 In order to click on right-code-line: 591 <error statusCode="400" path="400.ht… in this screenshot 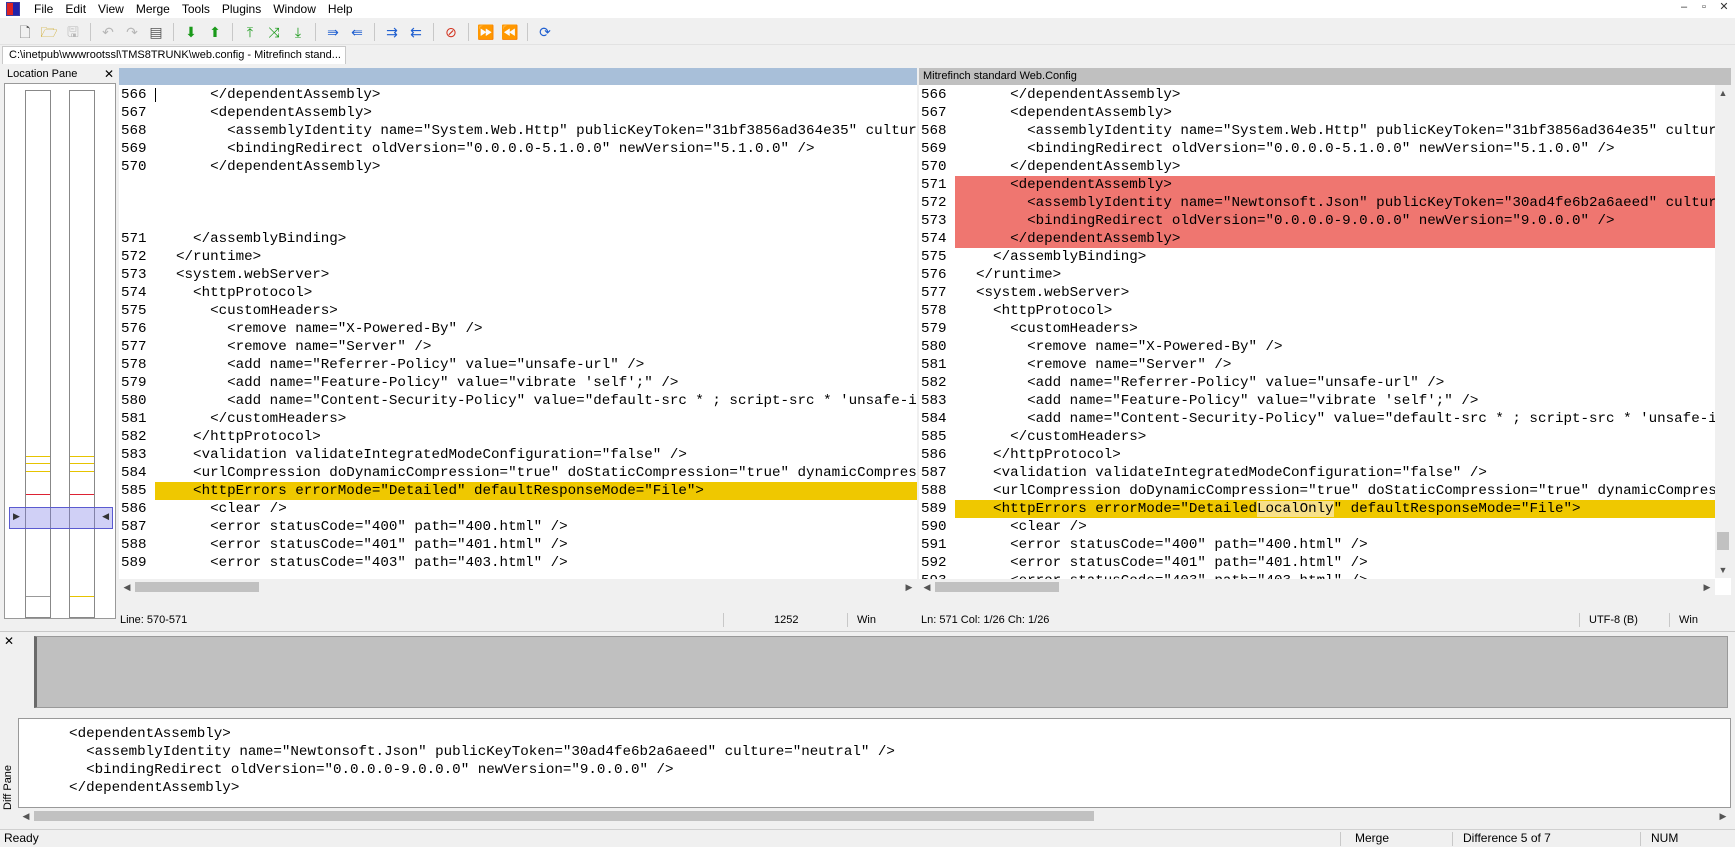, I will do `click(1317, 545)`.